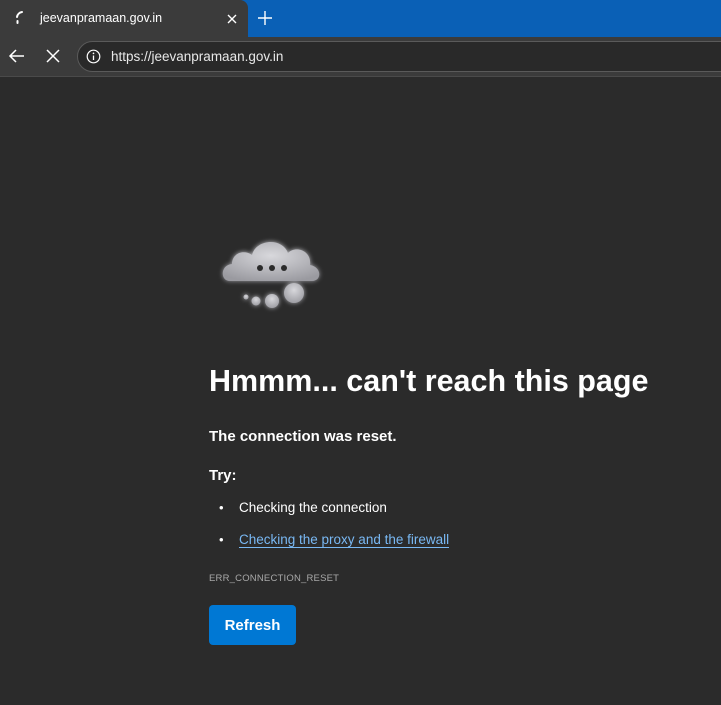 Image resolution: width=721 pixels, height=705 pixels. What do you see at coordinates (399, 56) in the screenshot?
I see `address-bar: https://jeevanpramaan.gov.in` at bounding box center [399, 56].